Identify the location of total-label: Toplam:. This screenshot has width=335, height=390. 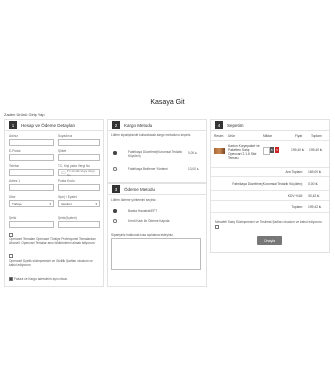
(297, 207).